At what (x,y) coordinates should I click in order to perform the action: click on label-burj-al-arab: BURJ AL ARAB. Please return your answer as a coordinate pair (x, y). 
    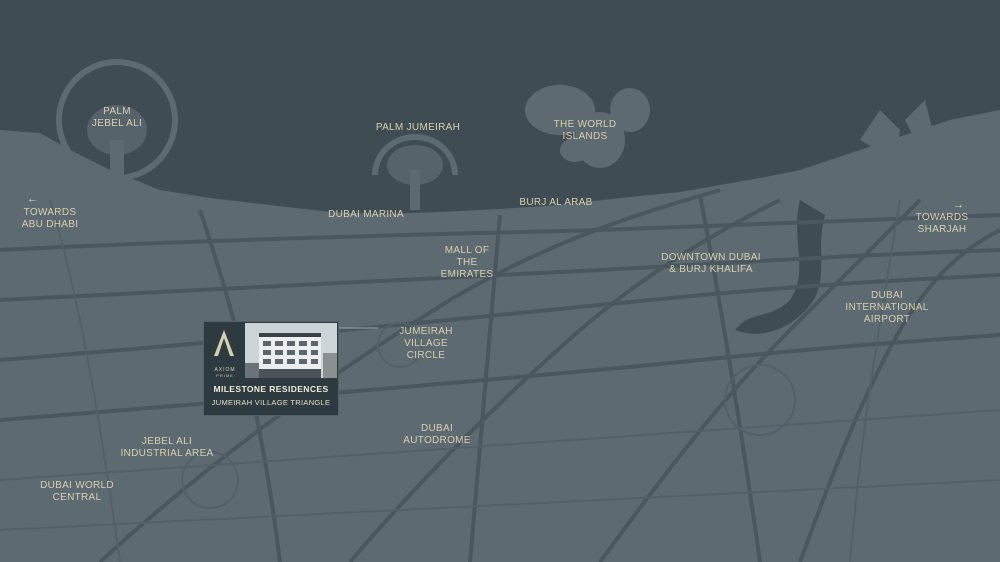
    Looking at the image, I should click on (556, 202).